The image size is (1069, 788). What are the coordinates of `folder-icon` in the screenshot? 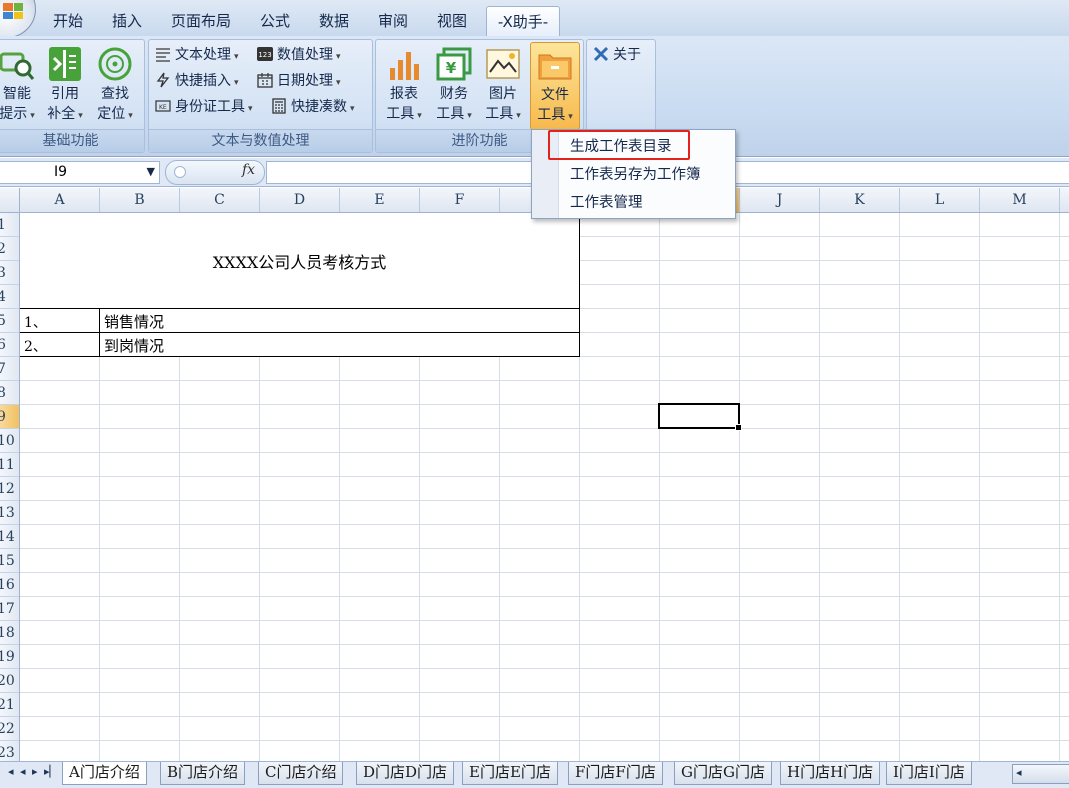 It's located at (555, 67).